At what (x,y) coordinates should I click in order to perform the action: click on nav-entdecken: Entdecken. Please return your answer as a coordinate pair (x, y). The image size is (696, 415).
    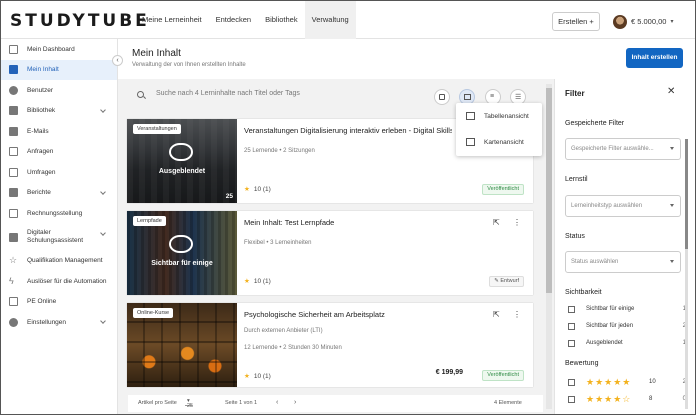
    Looking at the image, I should click on (233, 20).